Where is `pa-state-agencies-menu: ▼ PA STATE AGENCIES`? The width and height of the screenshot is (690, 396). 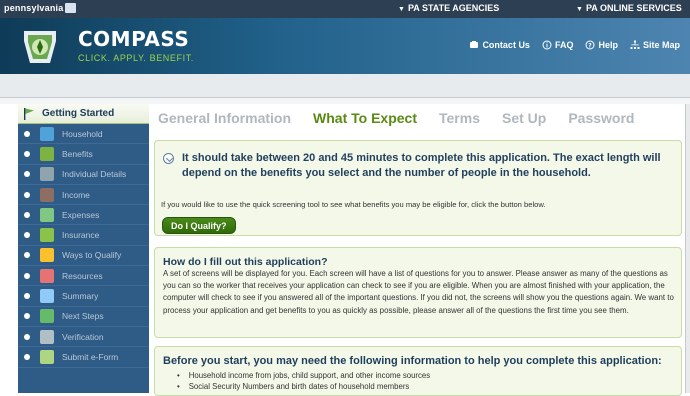 pa-state-agencies-menu: ▼ PA STATE AGENCIES is located at coordinates (448, 8).